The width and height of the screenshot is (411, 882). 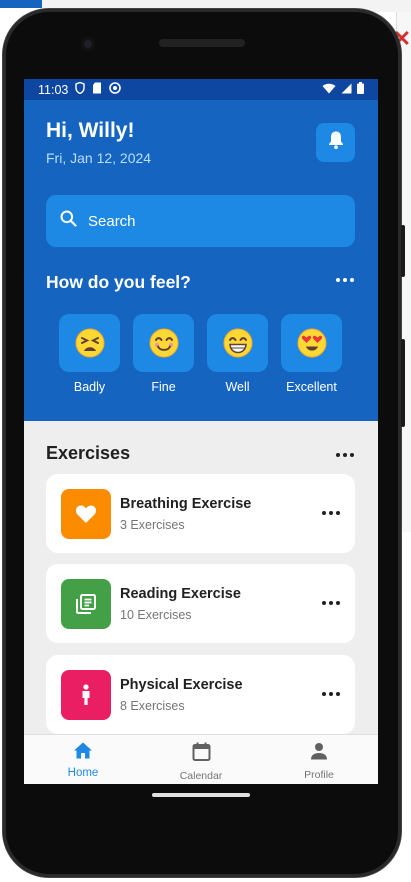 I want to click on nav-item-calendar: Calendar, so click(x=201, y=759).